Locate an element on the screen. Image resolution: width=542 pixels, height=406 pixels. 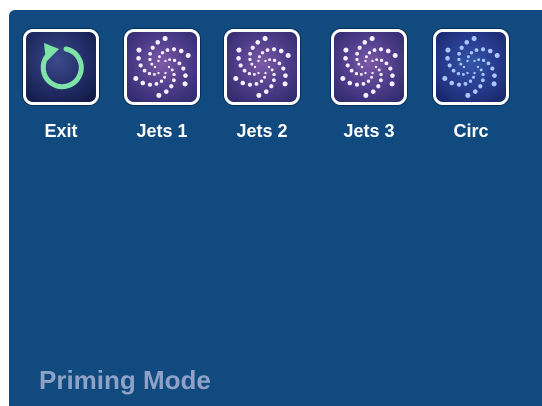
jets-1-label: Jets 1 is located at coordinates (162, 131).